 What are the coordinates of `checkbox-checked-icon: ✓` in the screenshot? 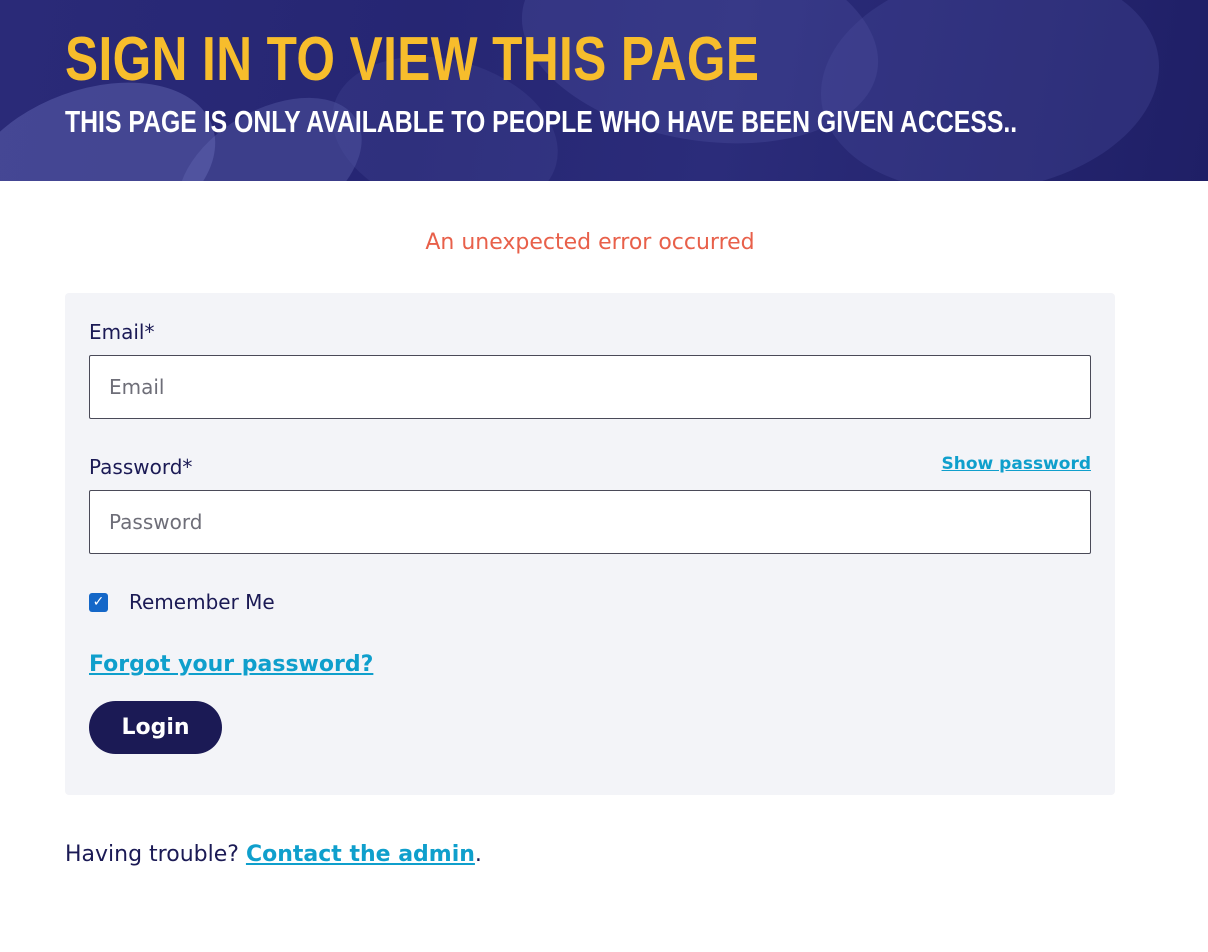 It's located at (98, 602).